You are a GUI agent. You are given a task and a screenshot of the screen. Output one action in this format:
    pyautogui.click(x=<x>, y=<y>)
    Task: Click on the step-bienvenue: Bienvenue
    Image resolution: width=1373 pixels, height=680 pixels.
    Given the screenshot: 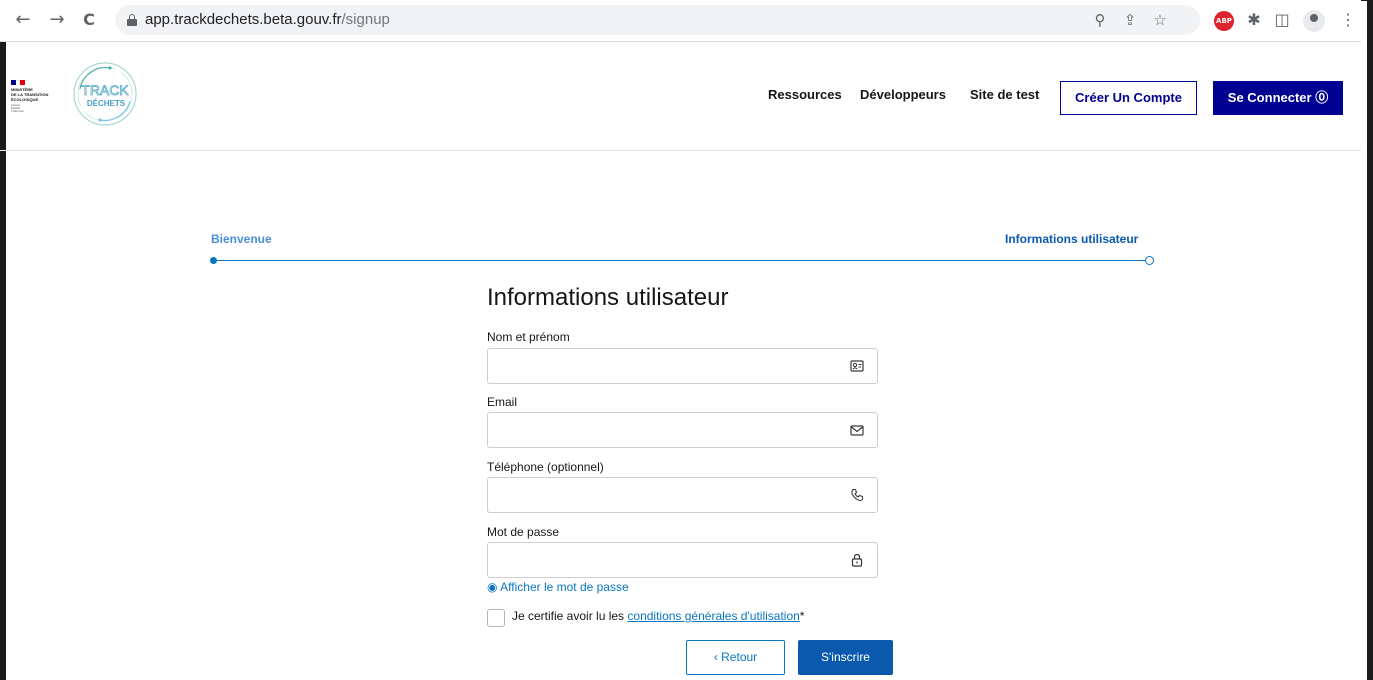 What is the action you would take?
    pyautogui.click(x=241, y=239)
    